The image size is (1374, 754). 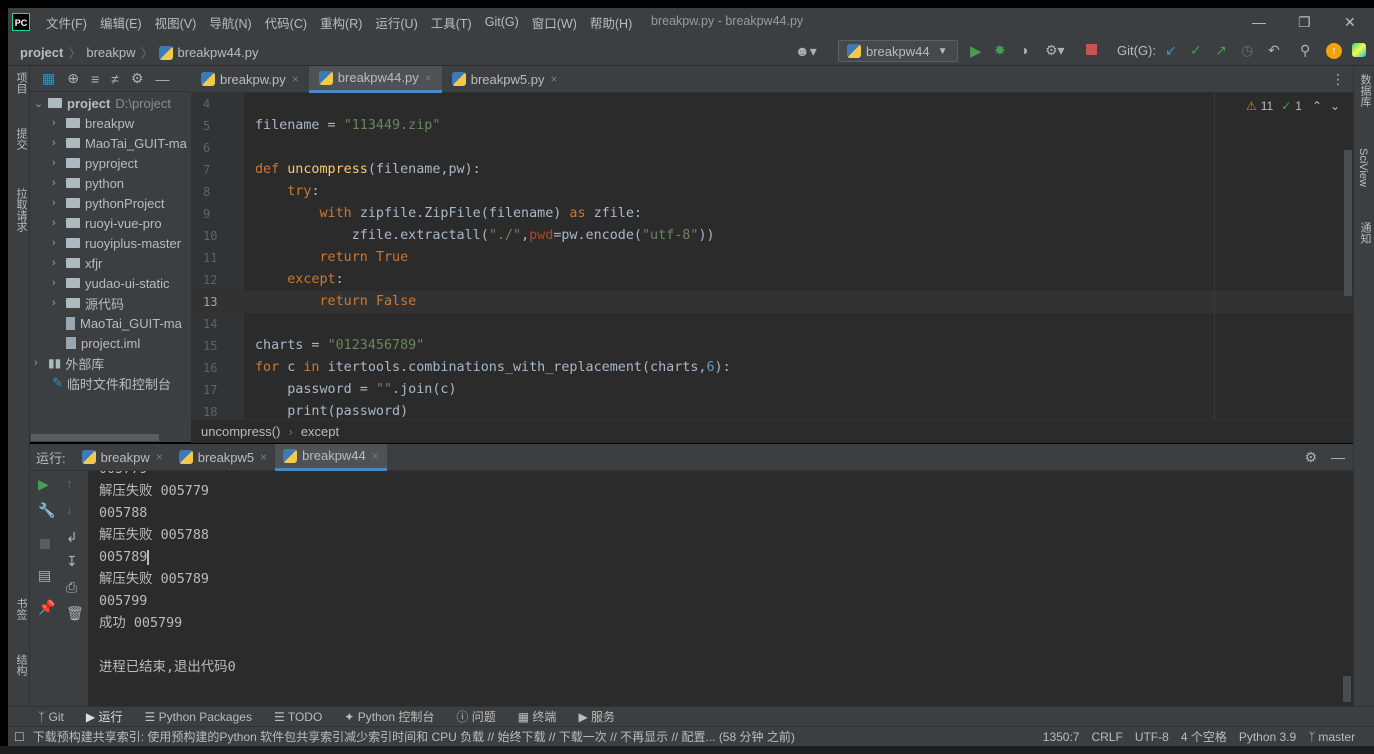 I want to click on tool-tab-database: 数据库, so click(x=1365, y=90).